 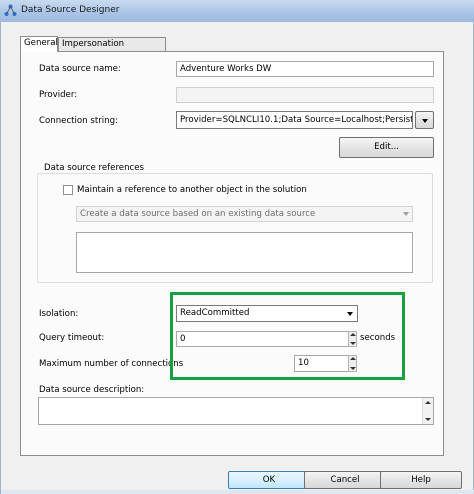 What do you see at coordinates (68, 190) in the screenshot?
I see `maintain-reference-checkbox` at bounding box center [68, 190].